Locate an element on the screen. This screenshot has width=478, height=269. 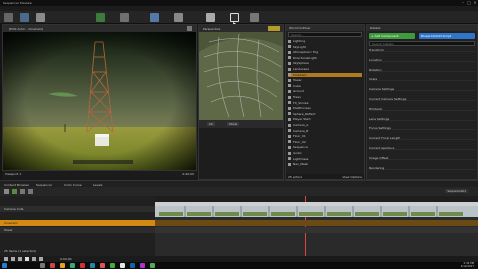
outliner-item: Tower is located at coordinates (325, 80).